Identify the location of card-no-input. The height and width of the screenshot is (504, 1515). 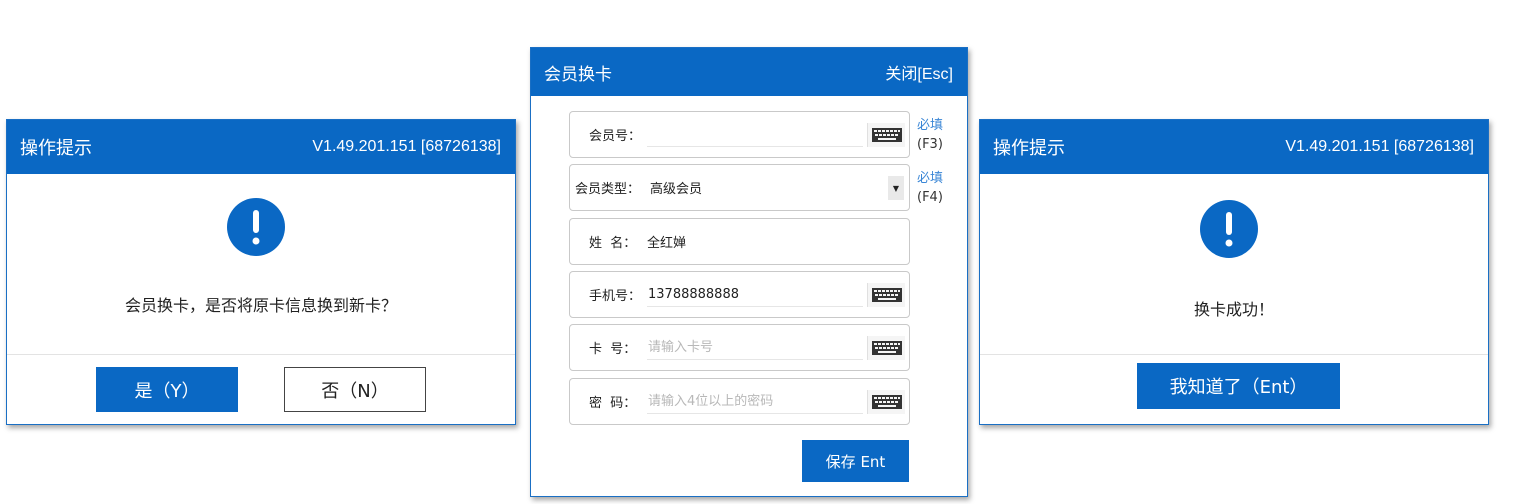
(755, 348).